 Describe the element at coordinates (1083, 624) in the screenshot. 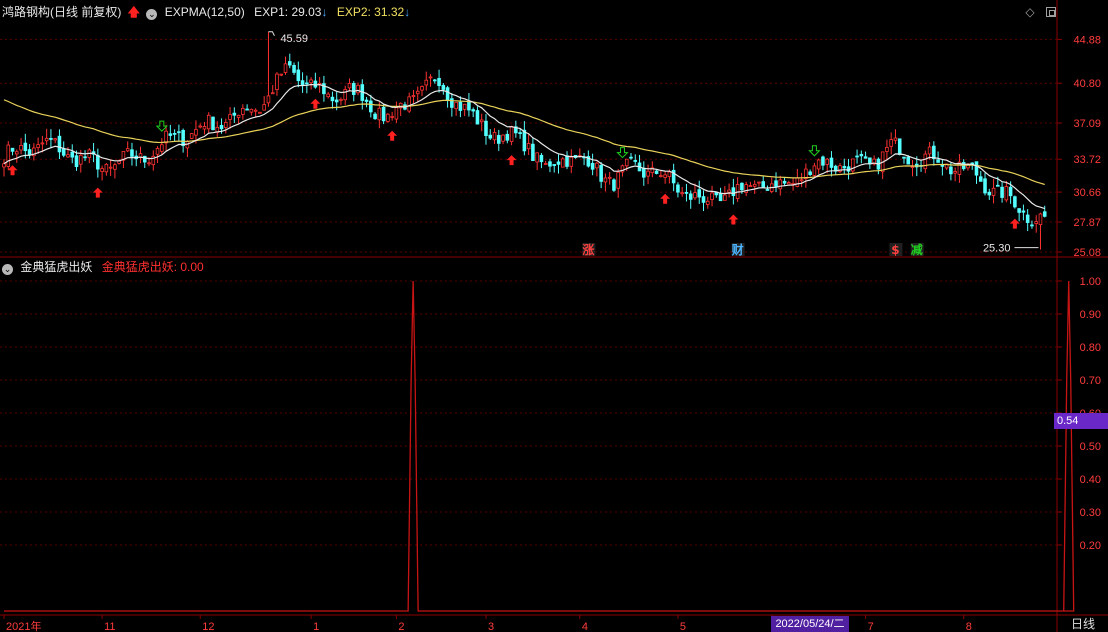

I see `period-selector: 日线` at that location.